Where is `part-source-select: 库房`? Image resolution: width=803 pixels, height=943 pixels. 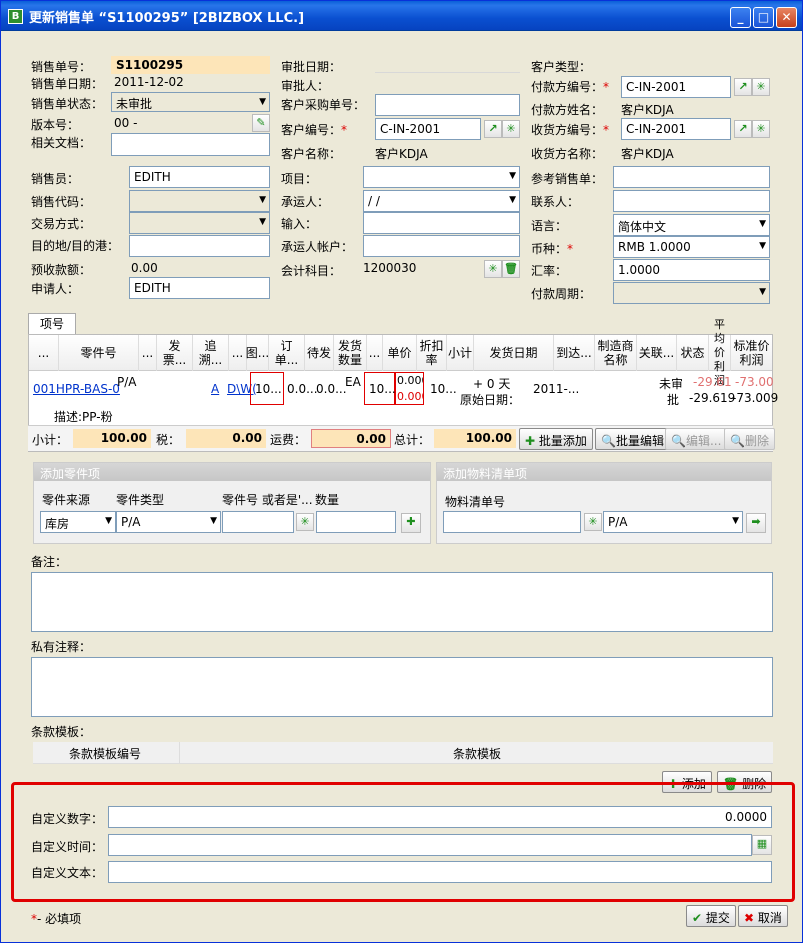 part-source-select: 库房 is located at coordinates (78, 522).